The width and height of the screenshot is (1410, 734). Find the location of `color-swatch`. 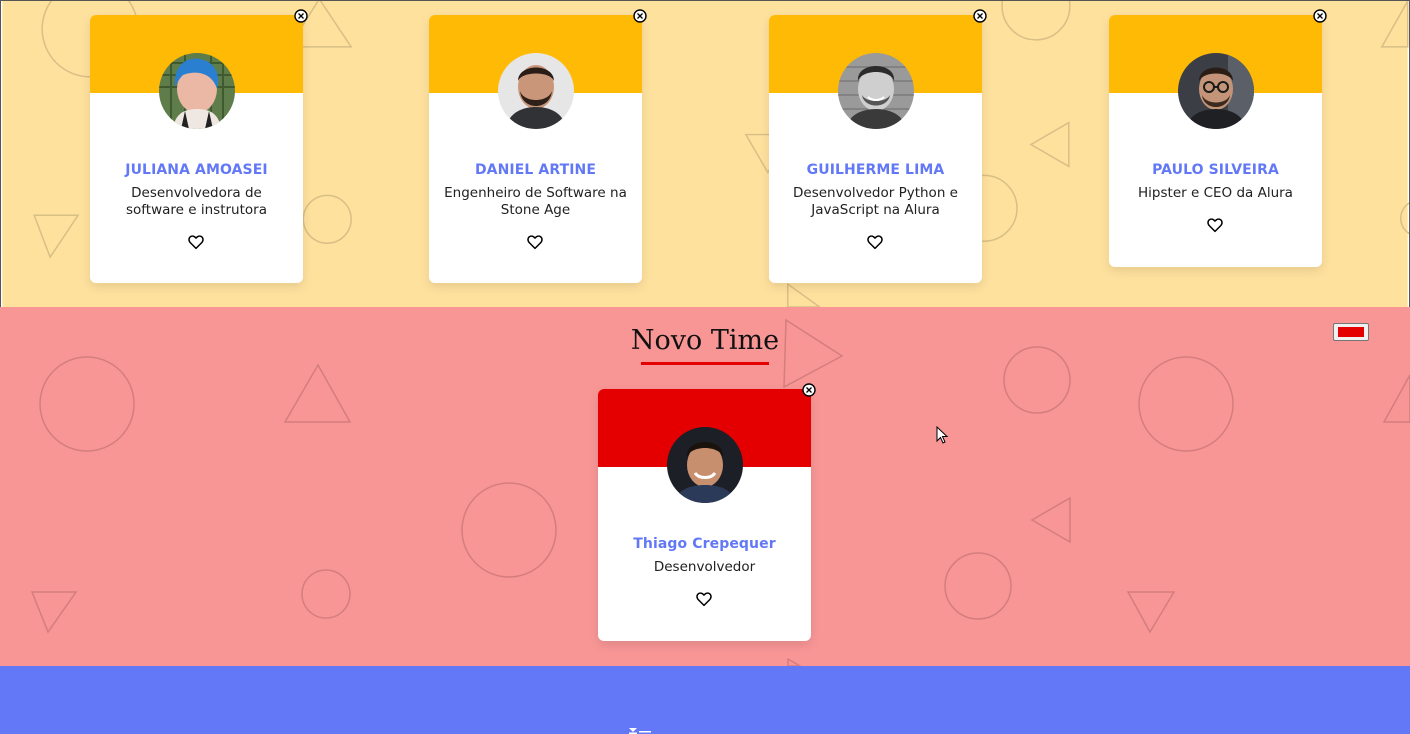

color-swatch is located at coordinates (1351, 332).